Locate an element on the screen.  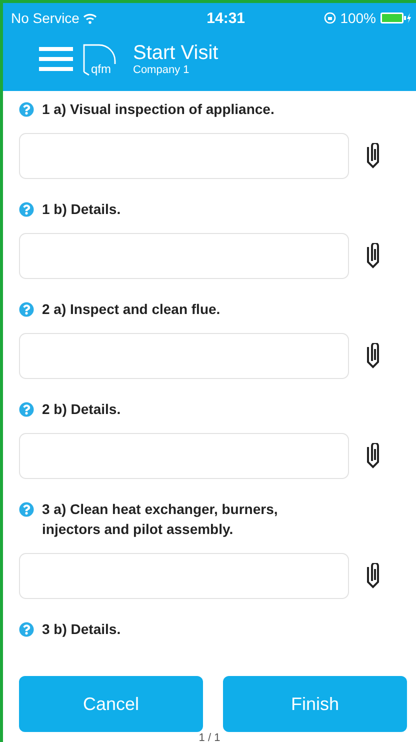
page-indicator: 1 / 1 is located at coordinates (210, 737).